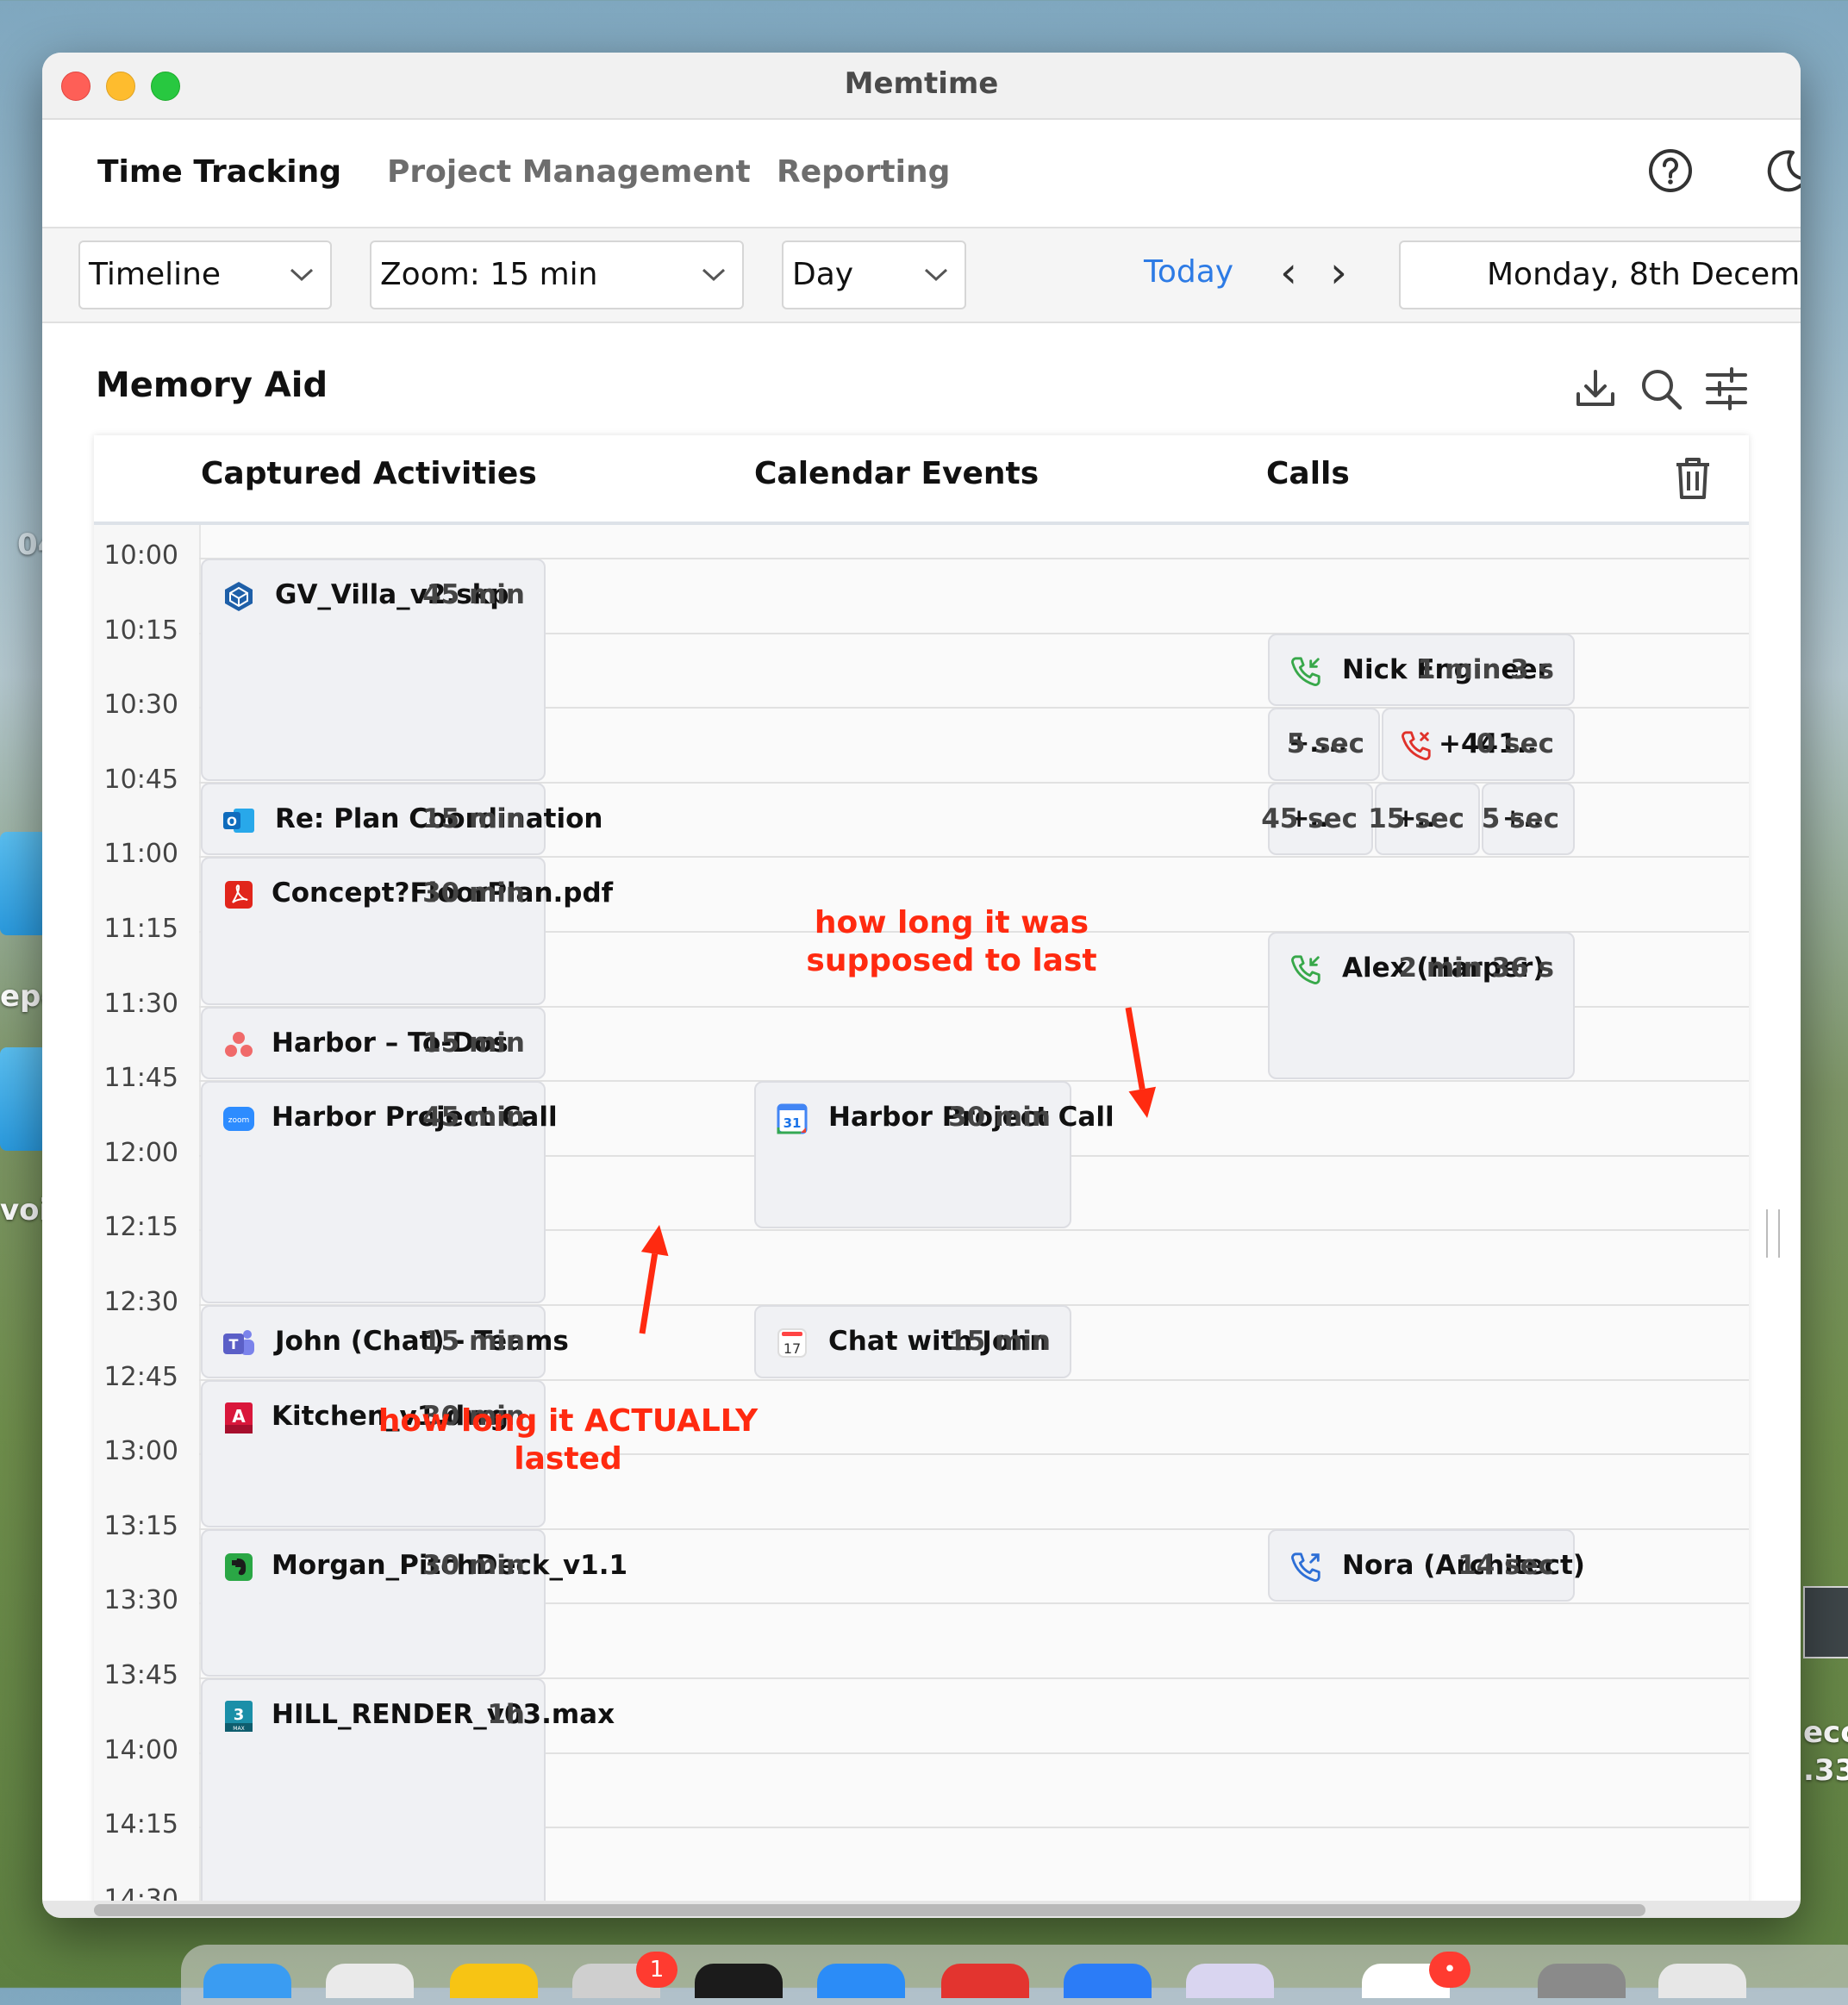 The height and width of the screenshot is (2005, 1848). I want to click on desktop-label: .33, so click(1825, 1770).